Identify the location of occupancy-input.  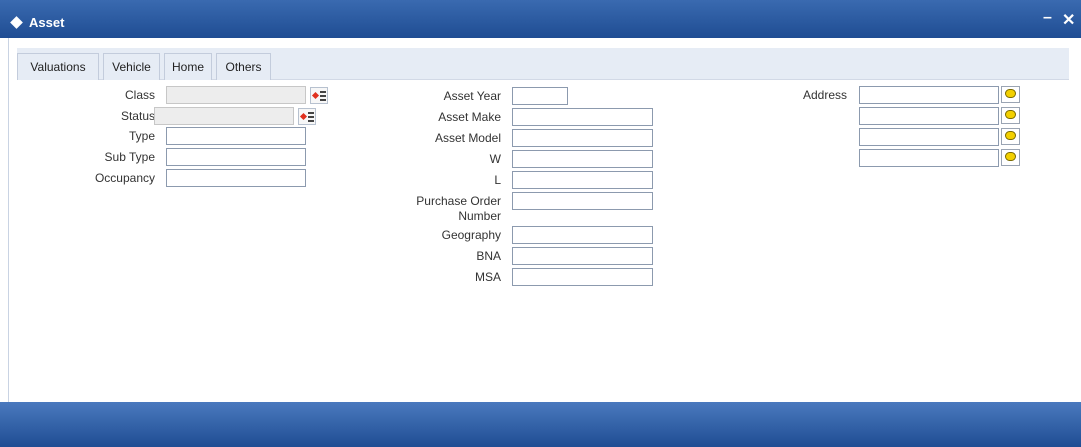
(236, 178).